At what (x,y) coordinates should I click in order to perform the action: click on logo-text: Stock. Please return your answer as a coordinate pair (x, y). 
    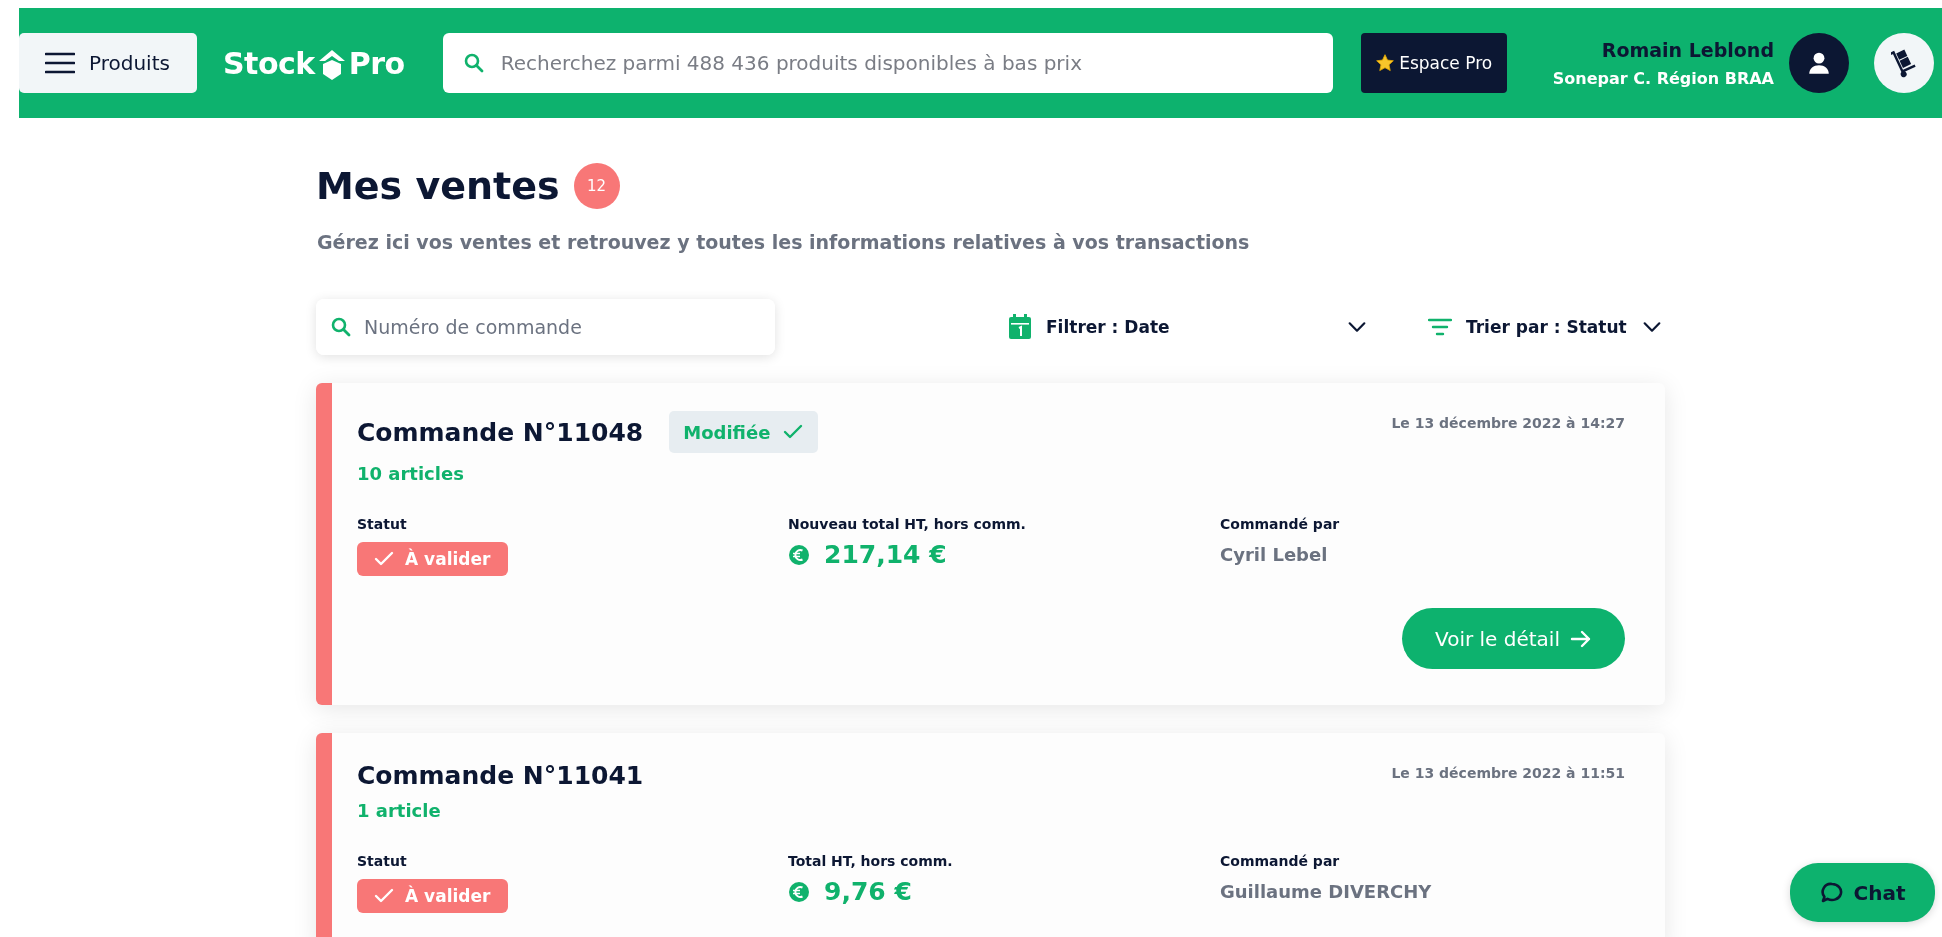
    Looking at the image, I should click on (269, 63).